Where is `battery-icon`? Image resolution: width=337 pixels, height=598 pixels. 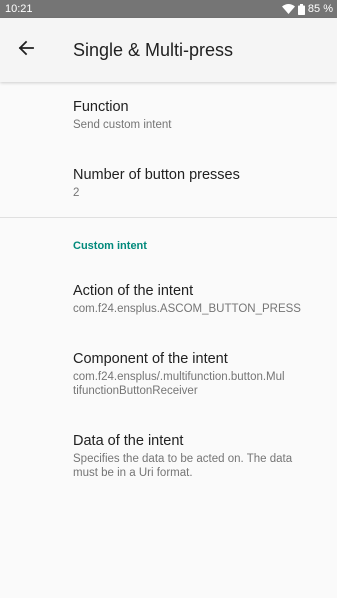 battery-icon is located at coordinates (301, 9).